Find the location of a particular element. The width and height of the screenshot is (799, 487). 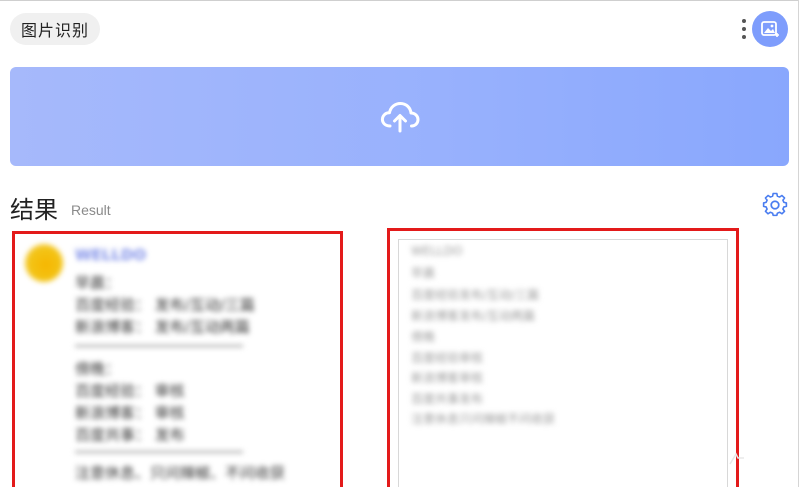

settings-button is located at coordinates (775, 205).